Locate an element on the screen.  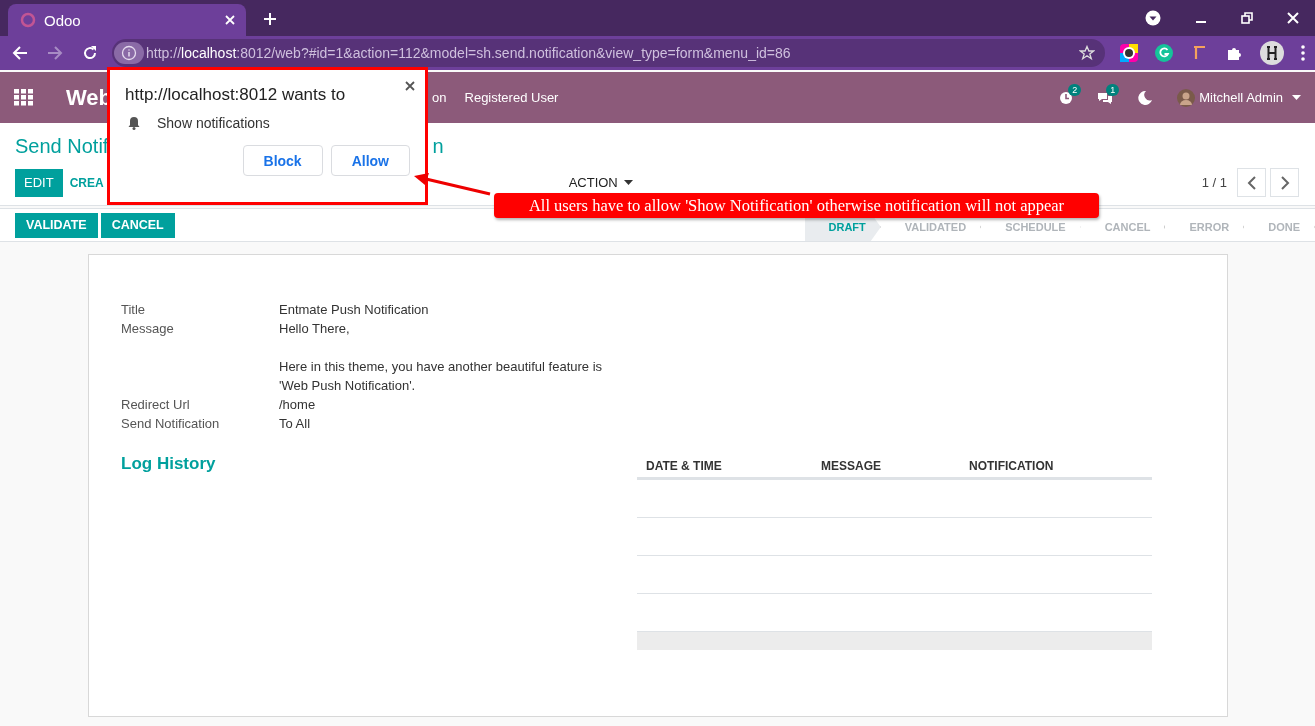
moon-icon is located at coordinates (1145, 97).